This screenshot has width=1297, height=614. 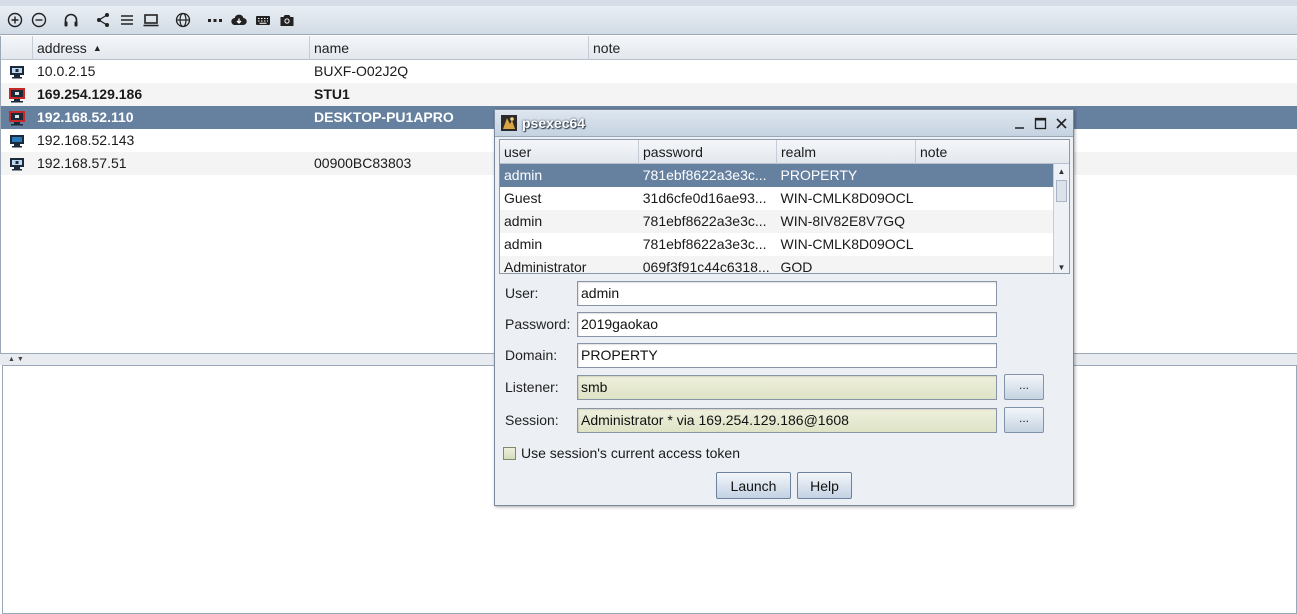 I want to click on name-column-header: name, so click(x=449, y=48).